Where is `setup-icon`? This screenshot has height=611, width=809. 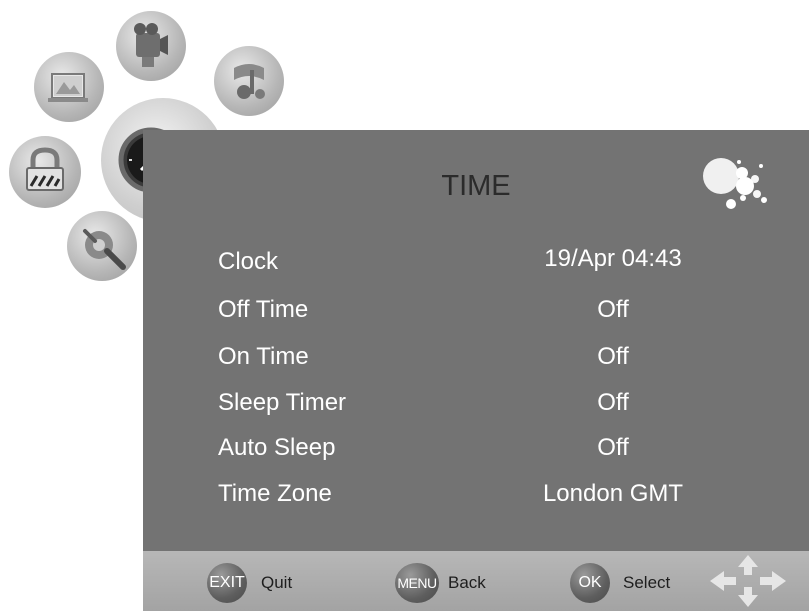
setup-icon is located at coordinates (104, 249).